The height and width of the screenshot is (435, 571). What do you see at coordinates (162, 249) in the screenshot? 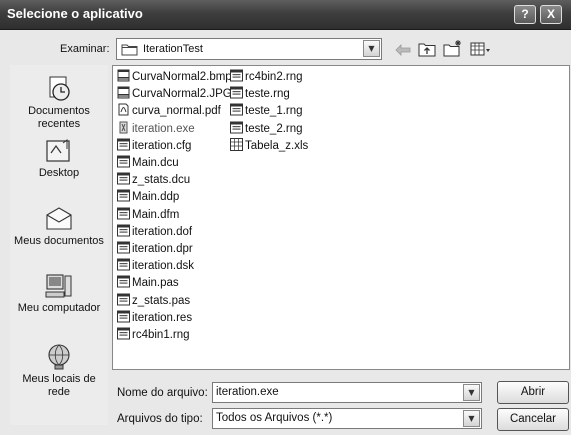
I see `file-name: iteration.dpr` at bounding box center [162, 249].